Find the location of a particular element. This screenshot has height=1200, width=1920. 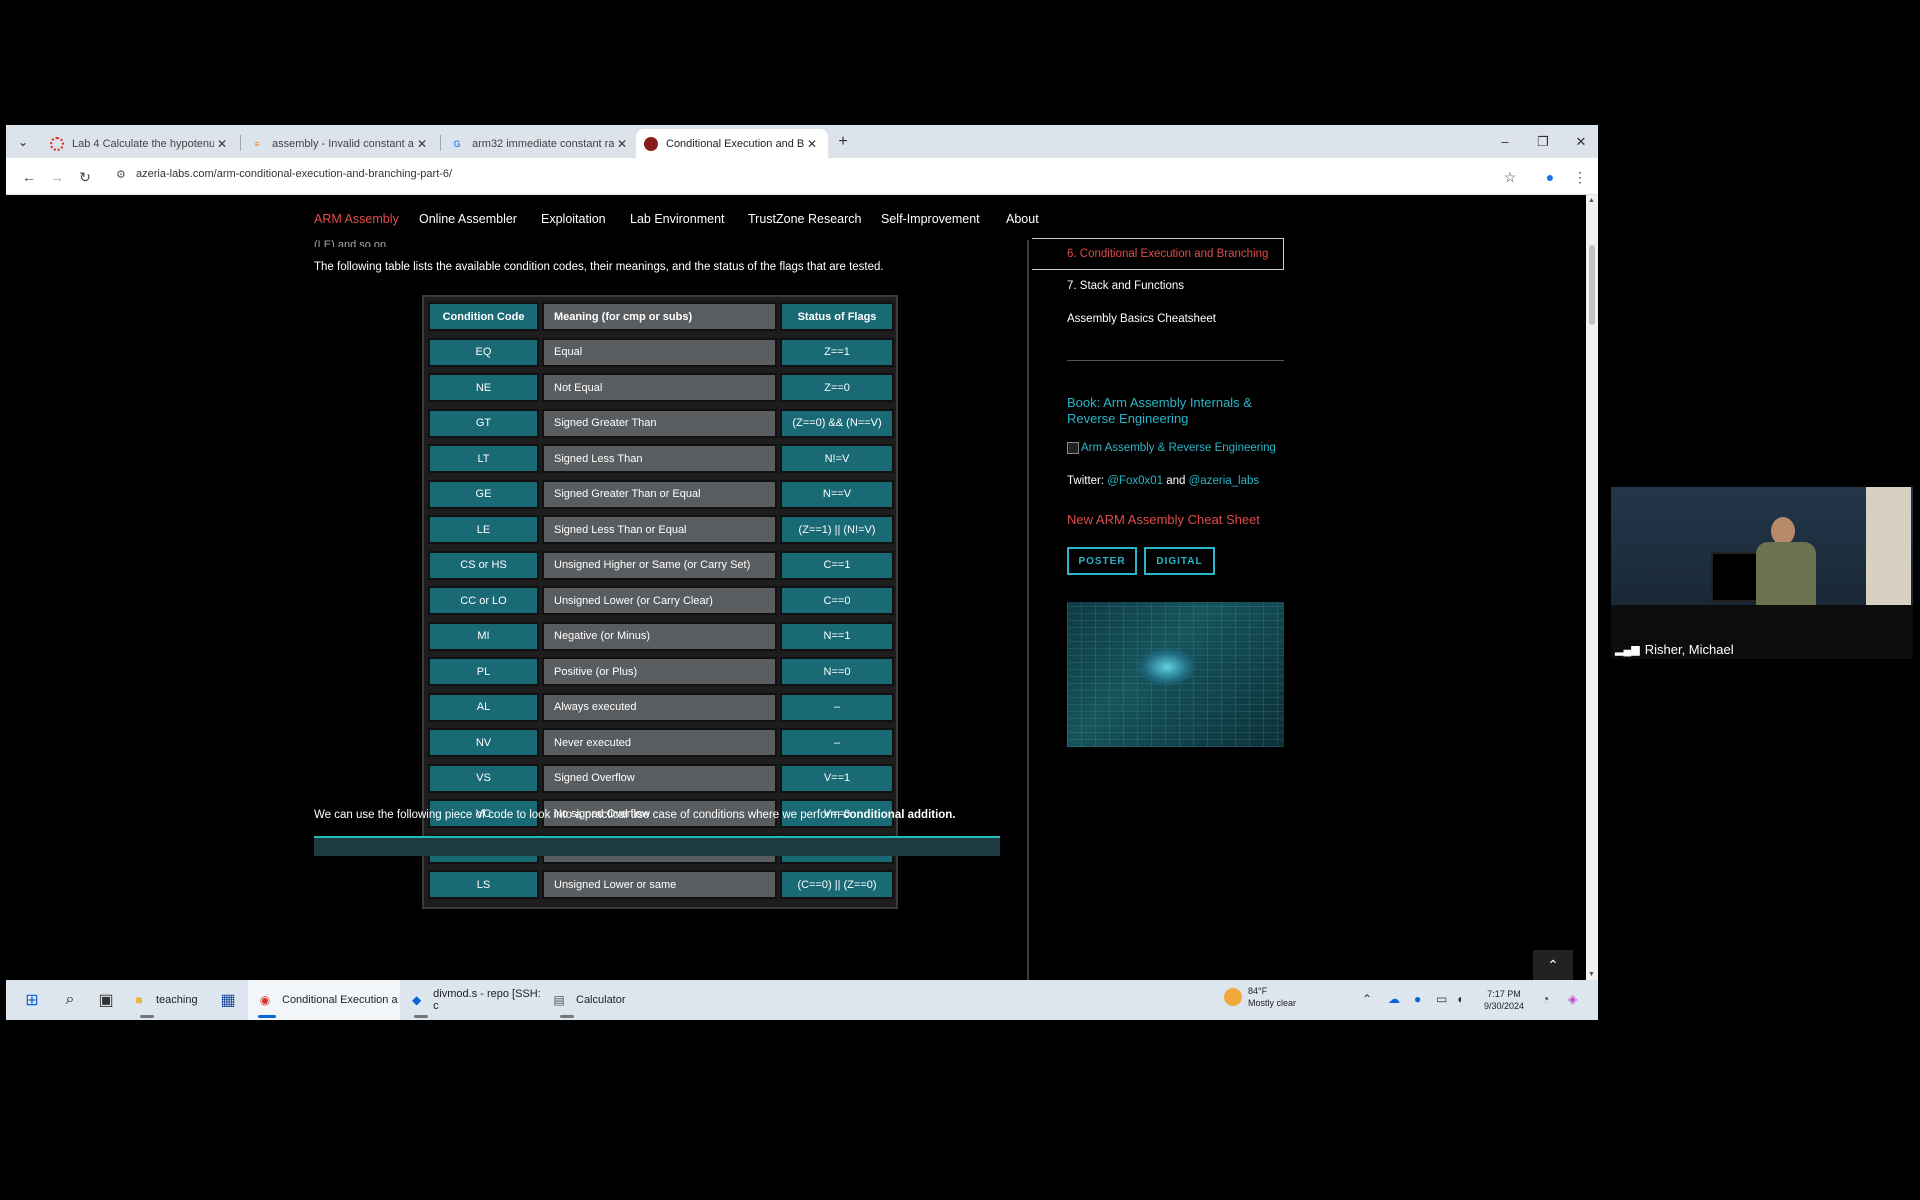

participant-name: Risher, Michael is located at coordinates (1689, 649).